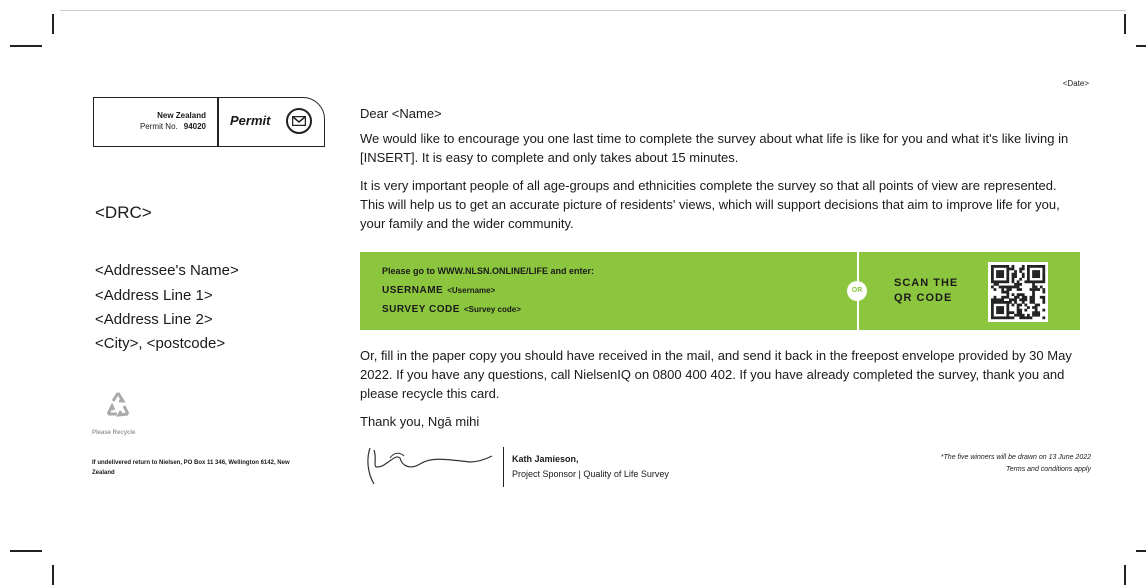  What do you see at coordinates (154, 295) in the screenshot?
I see `address-line-1: <Address Line 1>` at bounding box center [154, 295].